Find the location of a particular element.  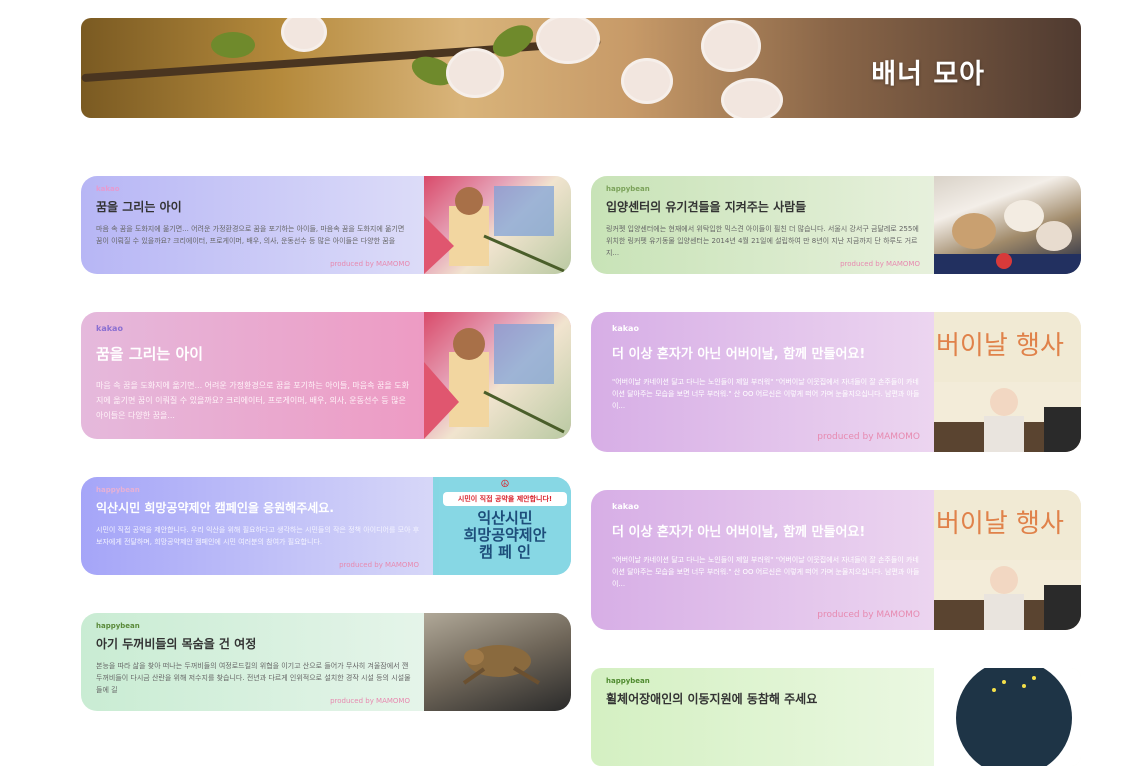

circle-illustration-art is located at coordinates (1014, 717).